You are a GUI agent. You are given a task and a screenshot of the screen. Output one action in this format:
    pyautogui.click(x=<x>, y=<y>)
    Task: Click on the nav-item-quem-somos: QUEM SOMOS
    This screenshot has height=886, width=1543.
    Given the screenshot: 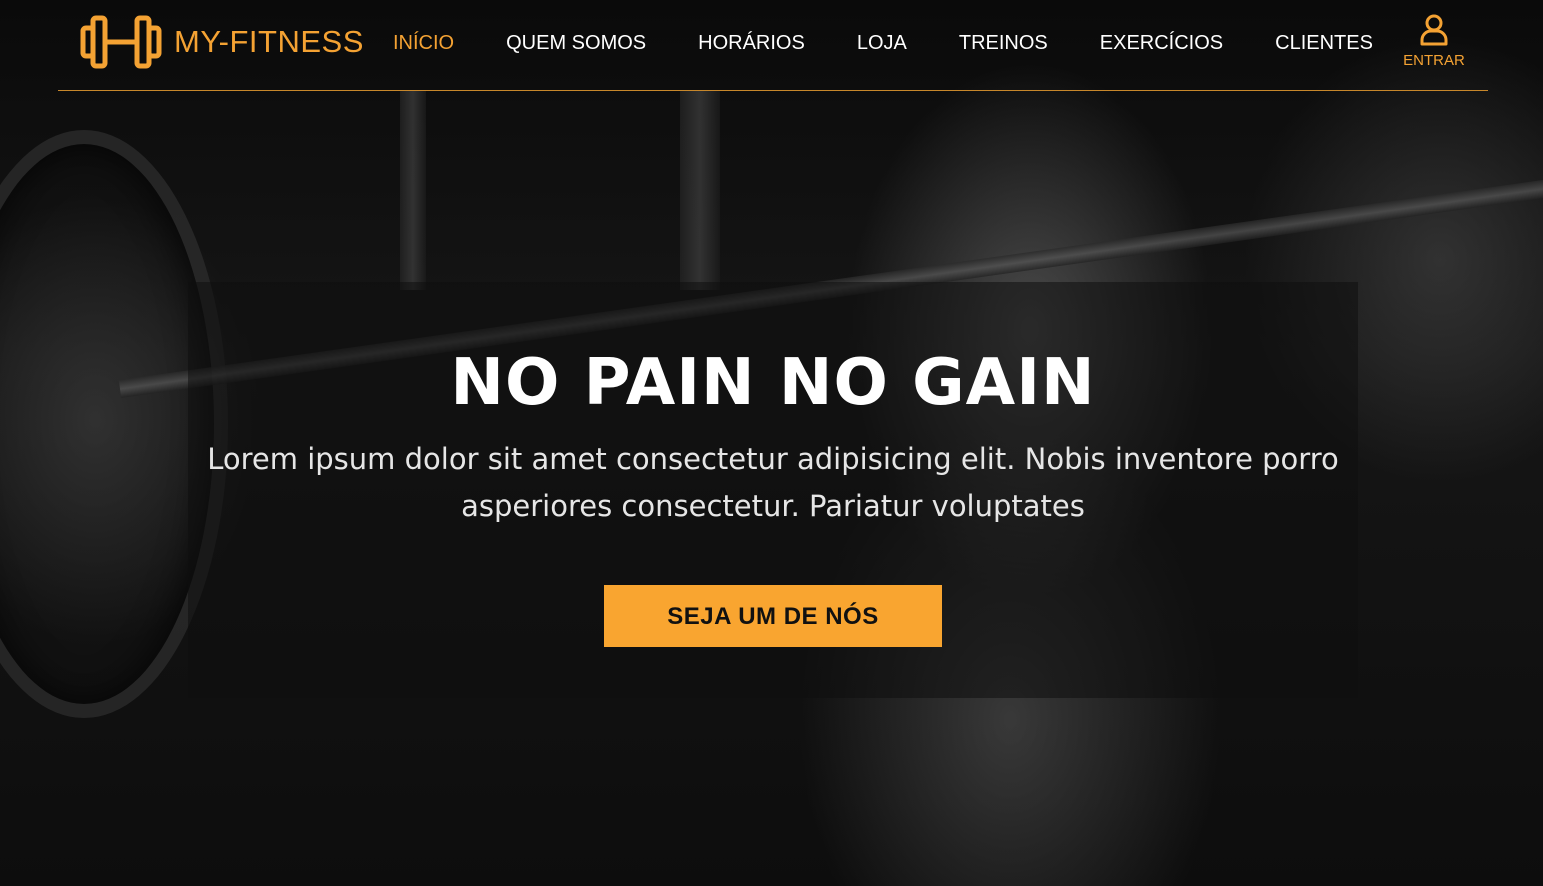 What is the action you would take?
    pyautogui.click(x=576, y=43)
    